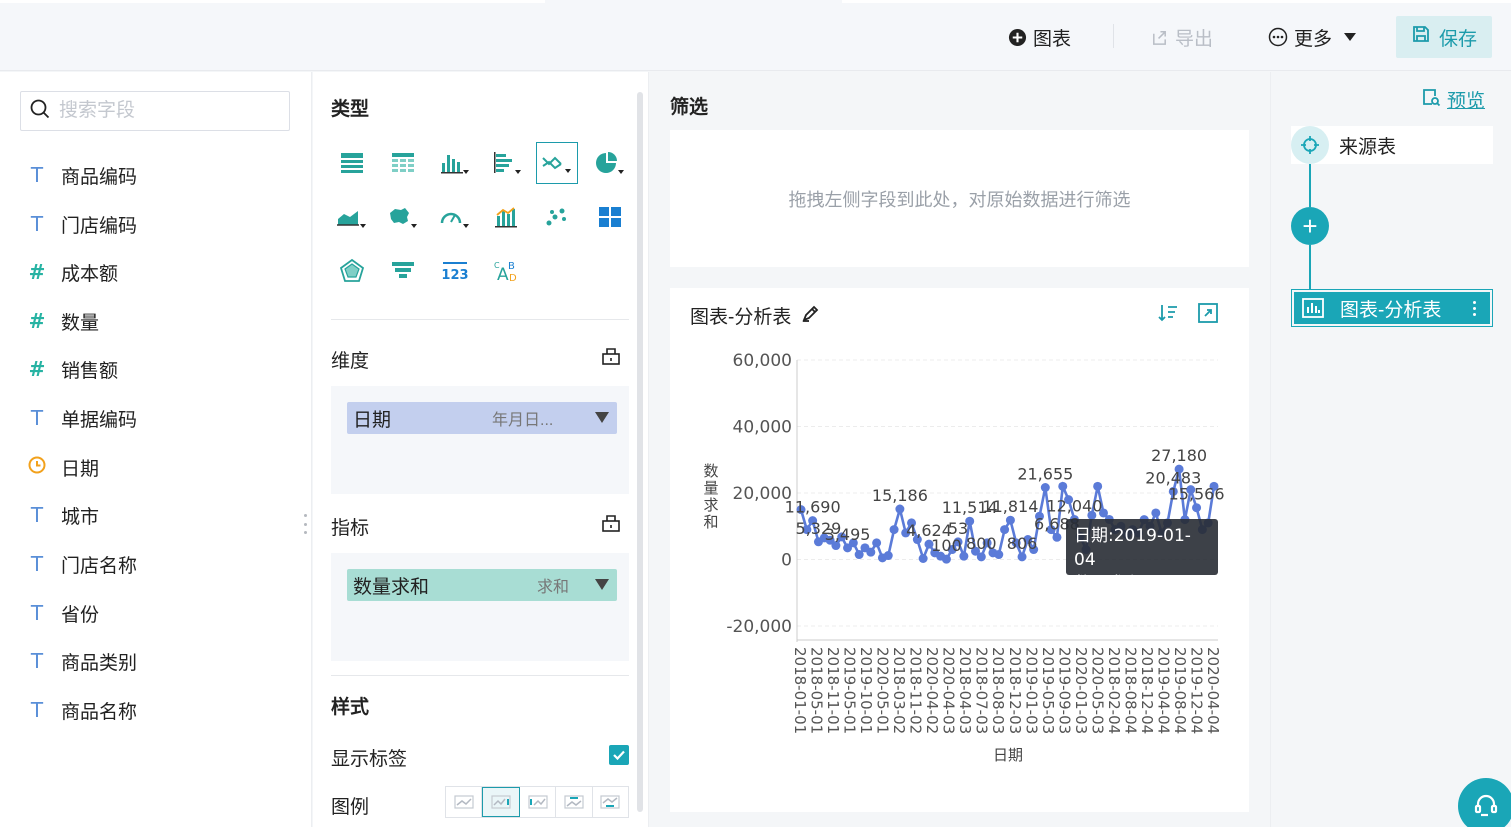 This screenshot has width=1511, height=827. Describe the element at coordinates (1310, 226) in the screenshot. I see `add-step-button: +` at that location.